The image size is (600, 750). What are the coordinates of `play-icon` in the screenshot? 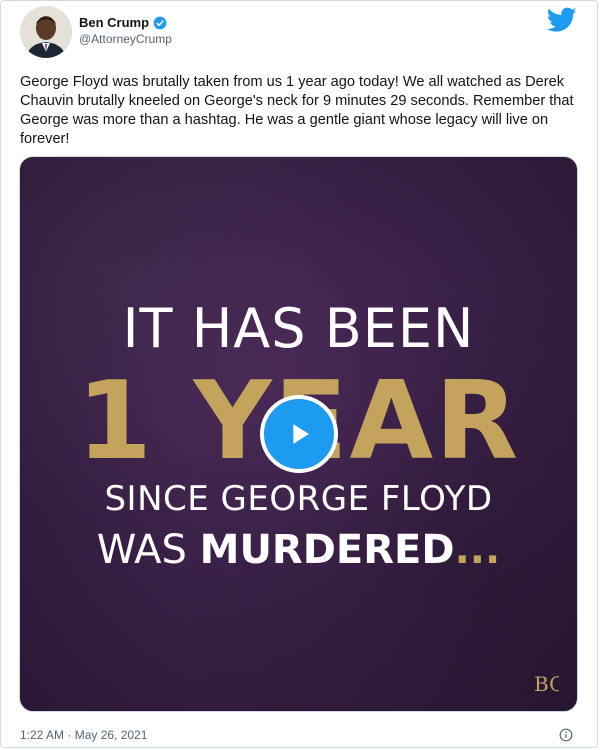 It's located at (301, 434).